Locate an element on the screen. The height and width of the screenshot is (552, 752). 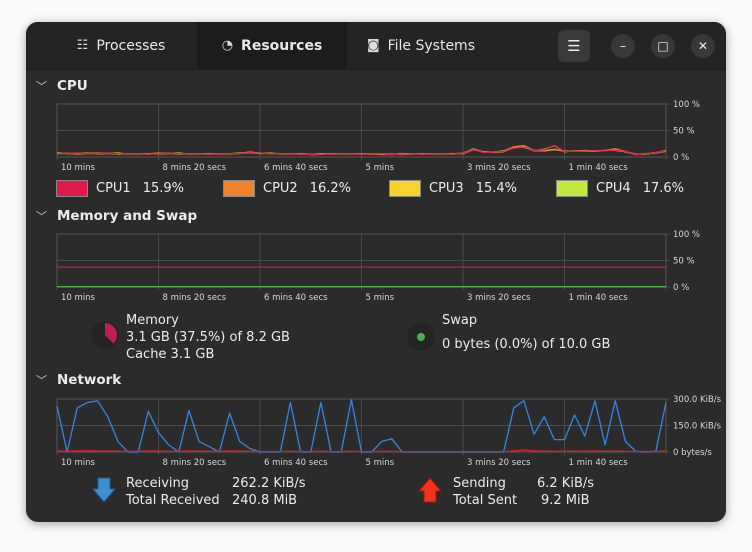
cpu1-legend: CPU1 15.9% is located at coordinates (120, 188).